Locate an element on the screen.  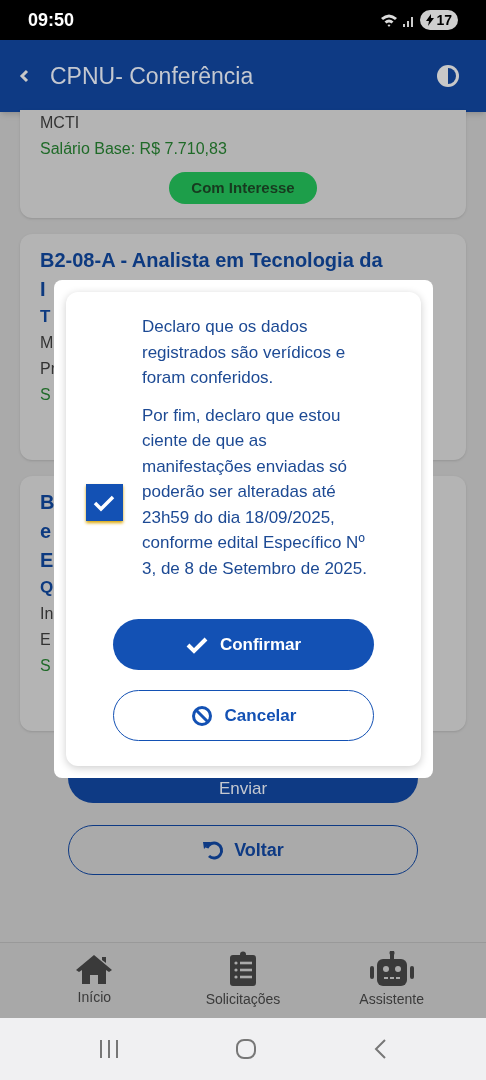
system-back-icon is located at coordinates (380, 1049).